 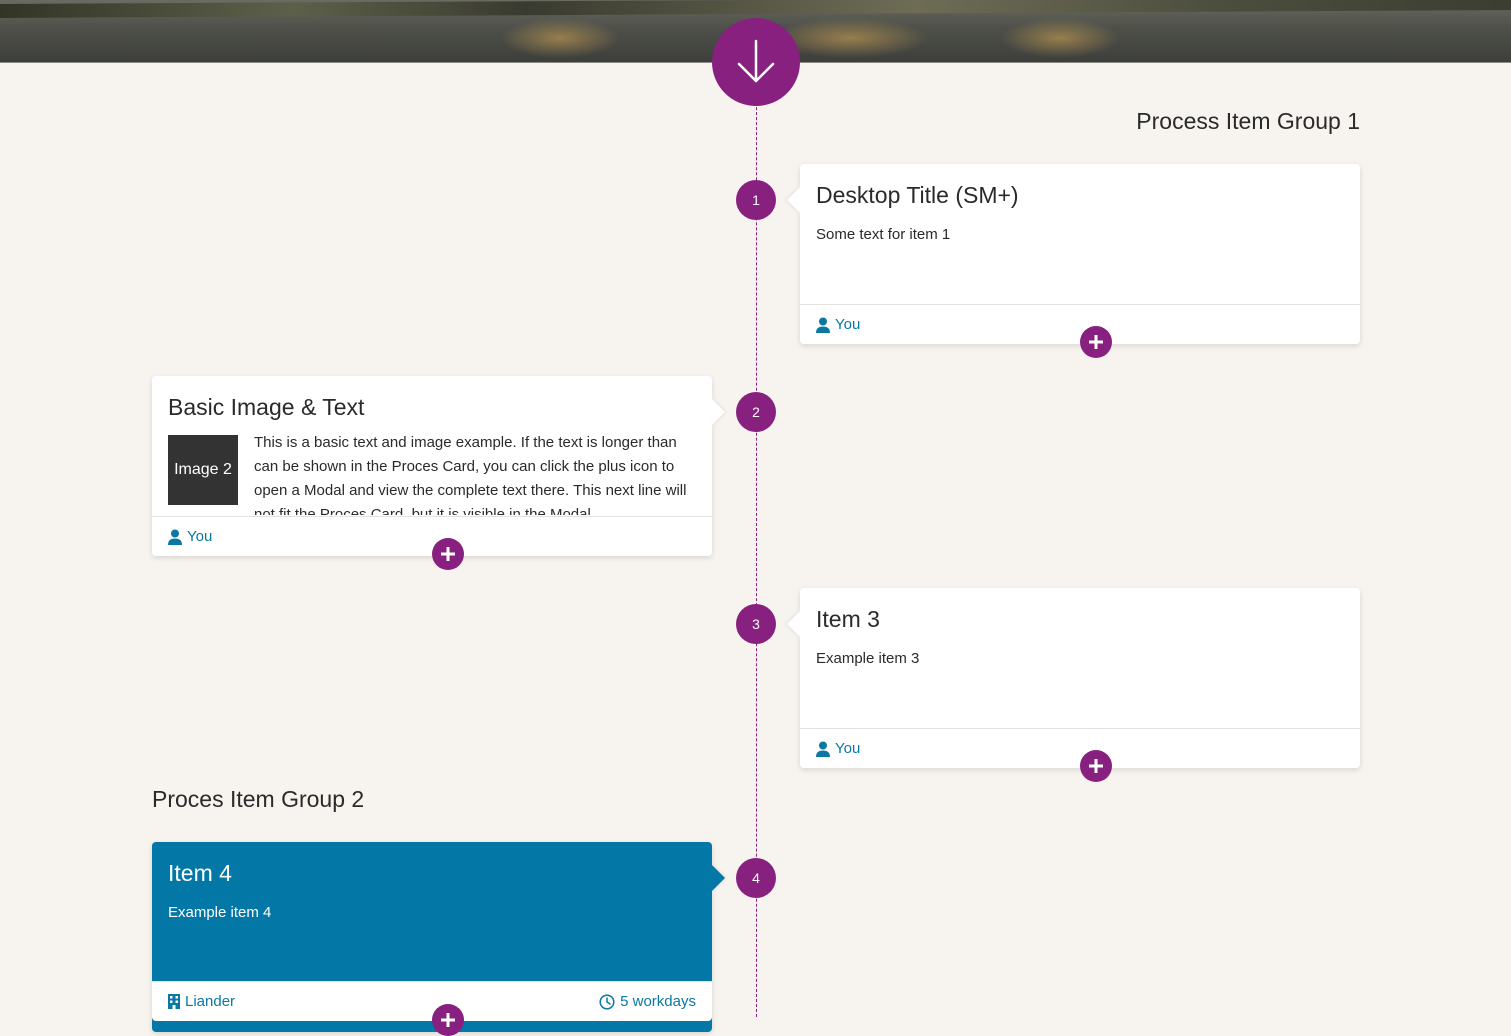 I want to click on step-number: 3, so click(x=756, y=624).